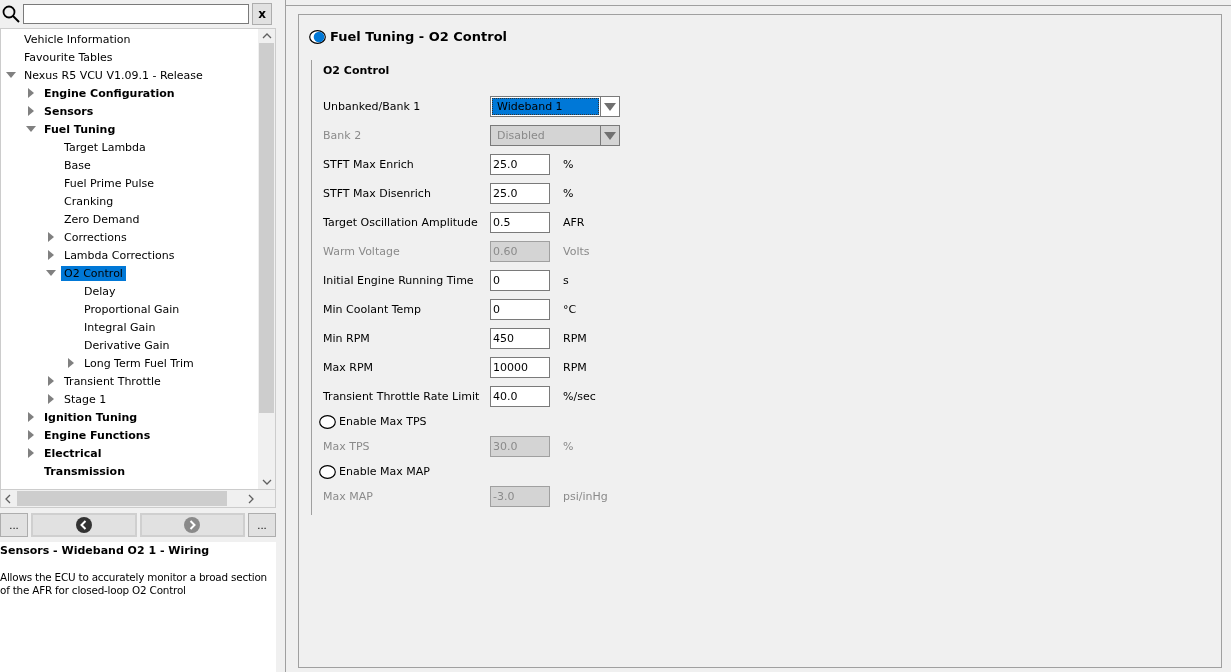 This screenshot has height=672, width=1231. What do you see at coordinates (89, 201) in the screenshot?
I see `tree-item: Cranking` at bounding box center [89, 201].